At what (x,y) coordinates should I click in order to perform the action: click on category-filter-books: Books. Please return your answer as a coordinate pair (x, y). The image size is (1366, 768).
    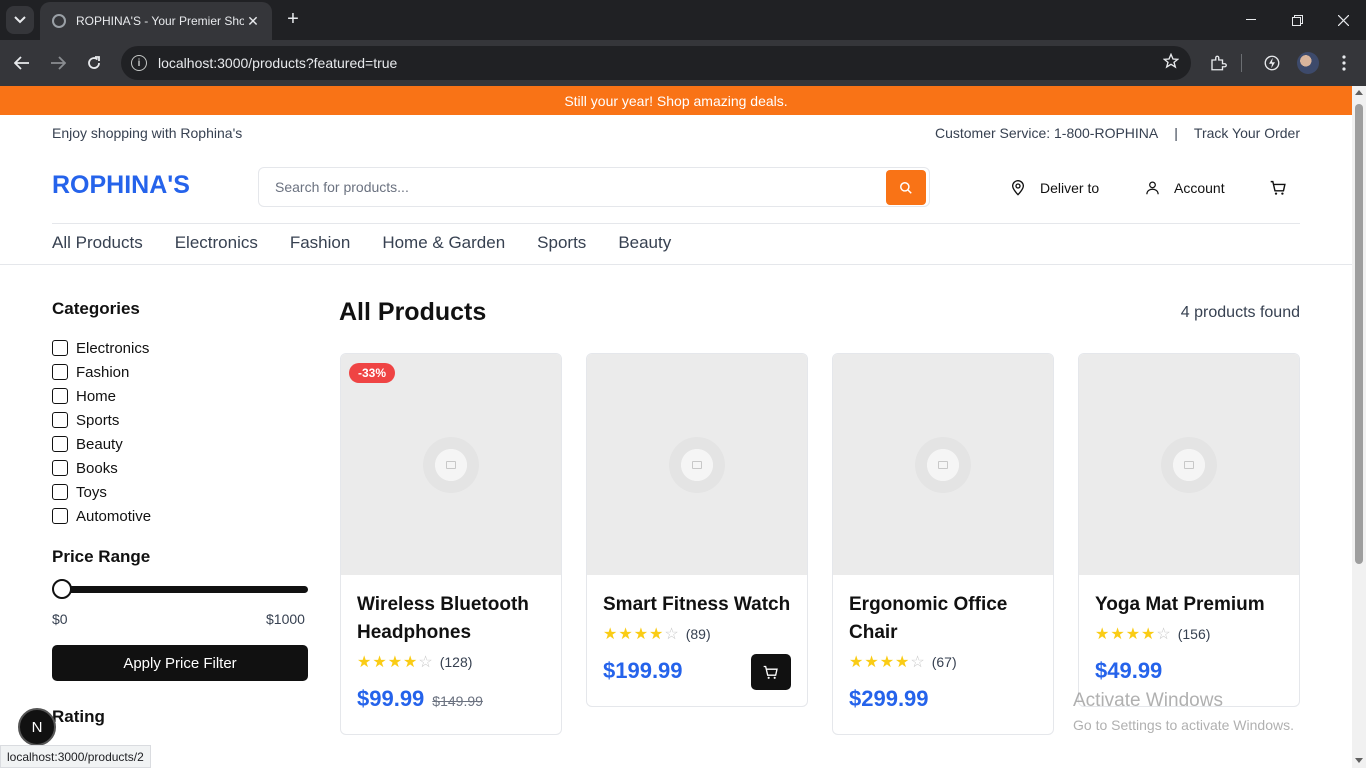
    Looking at the image, I should click on (101, 468).